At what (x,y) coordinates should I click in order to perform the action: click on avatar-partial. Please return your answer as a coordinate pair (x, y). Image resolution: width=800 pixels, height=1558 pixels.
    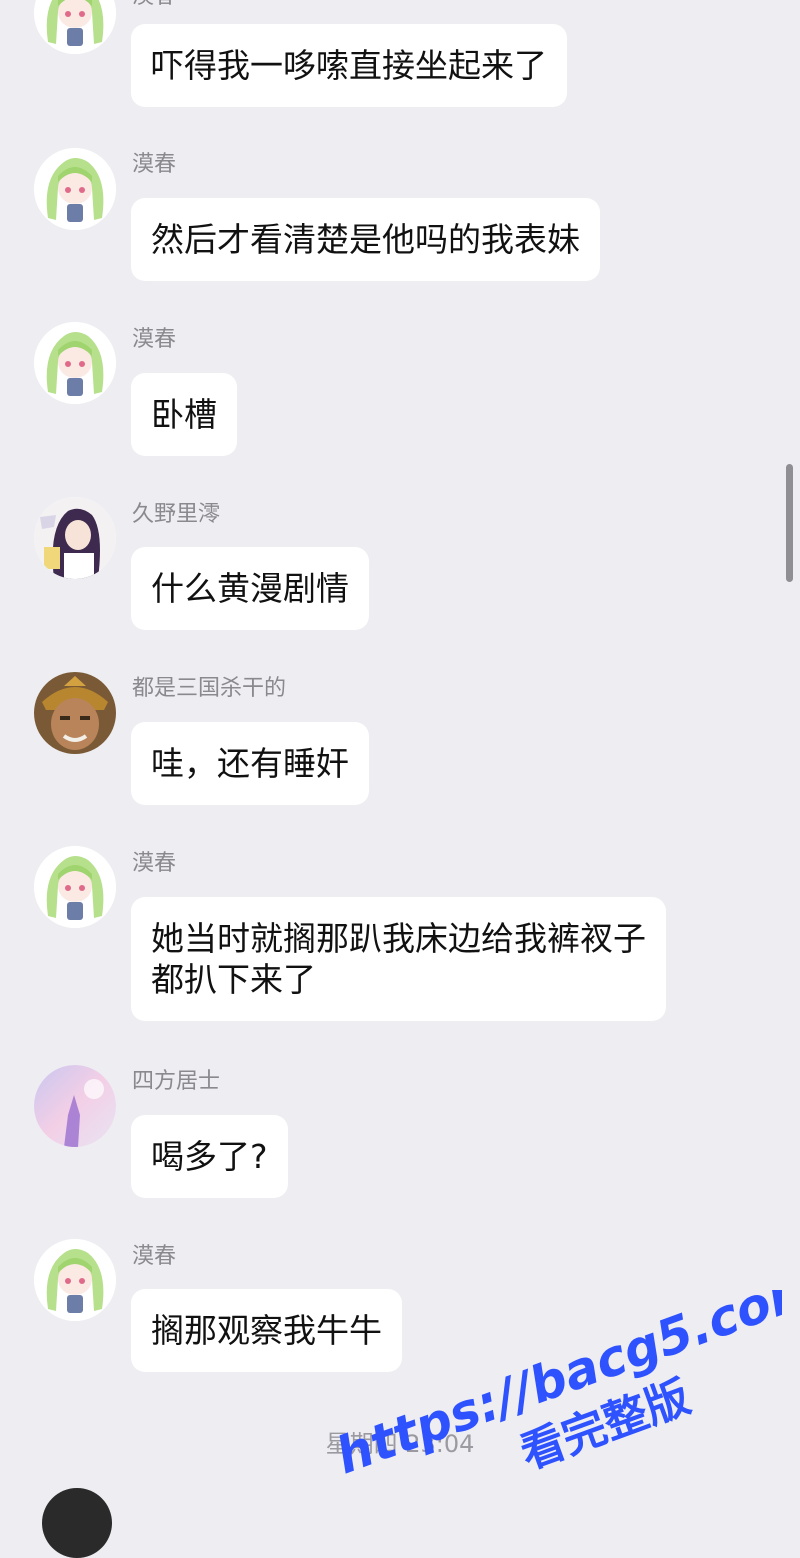
    Looking at the image, I should click on (77, 1523).